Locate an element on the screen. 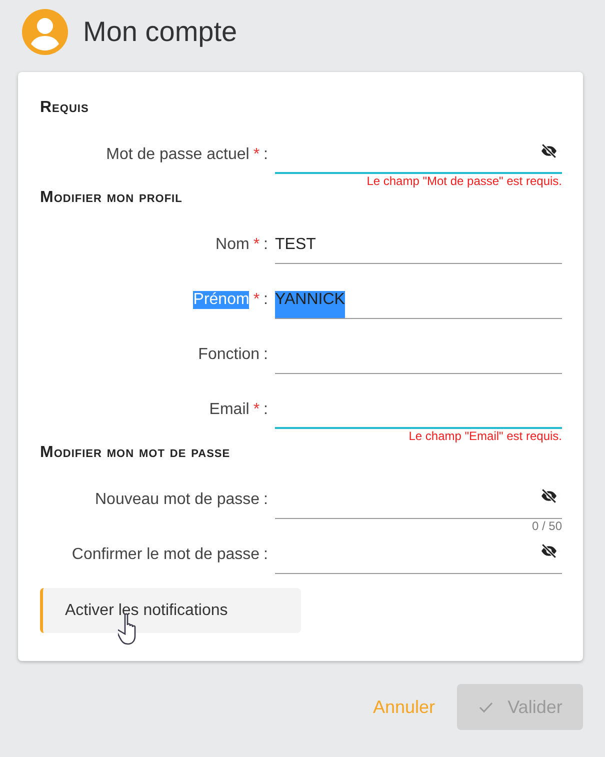 The width and height of the screenshot is (605, 757). field-label: Fonction is located at coordinates (229, 355).